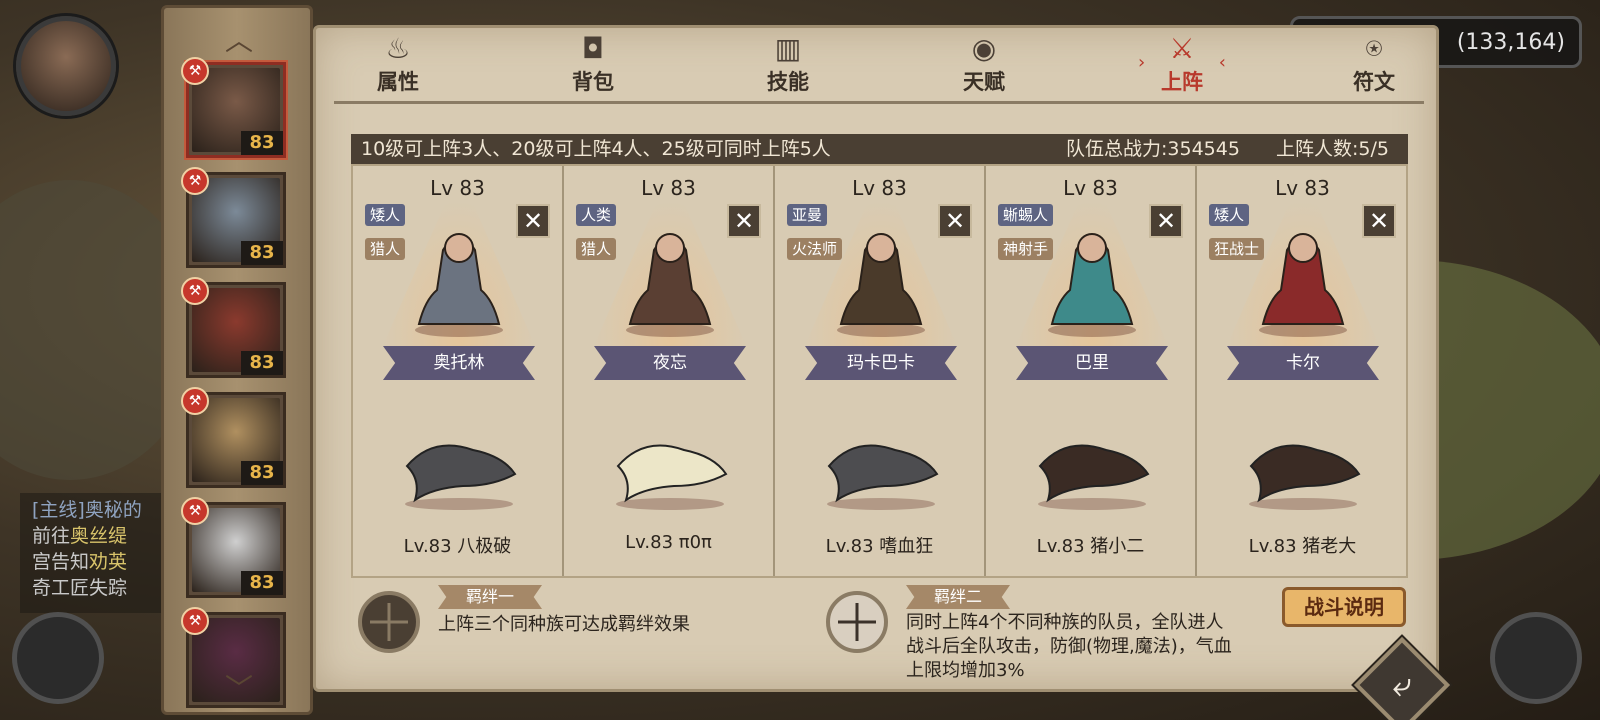 This screenshot has height=720, width=1600. Describe the element at coordinates (1092, 363) in the screenshot. I see `hero-name-banner: 巴里` at that location.